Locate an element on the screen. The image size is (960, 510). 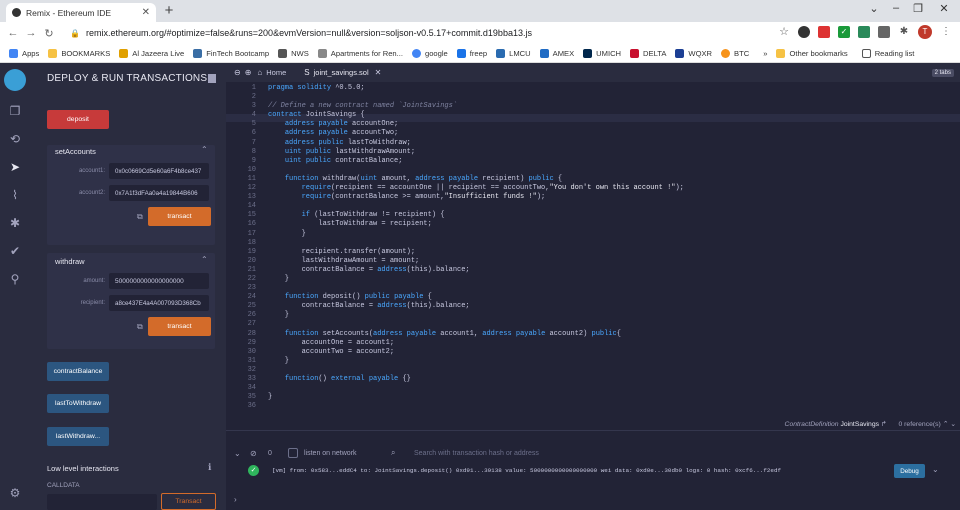
code-line: 34 is located at coordinates (594, 388).